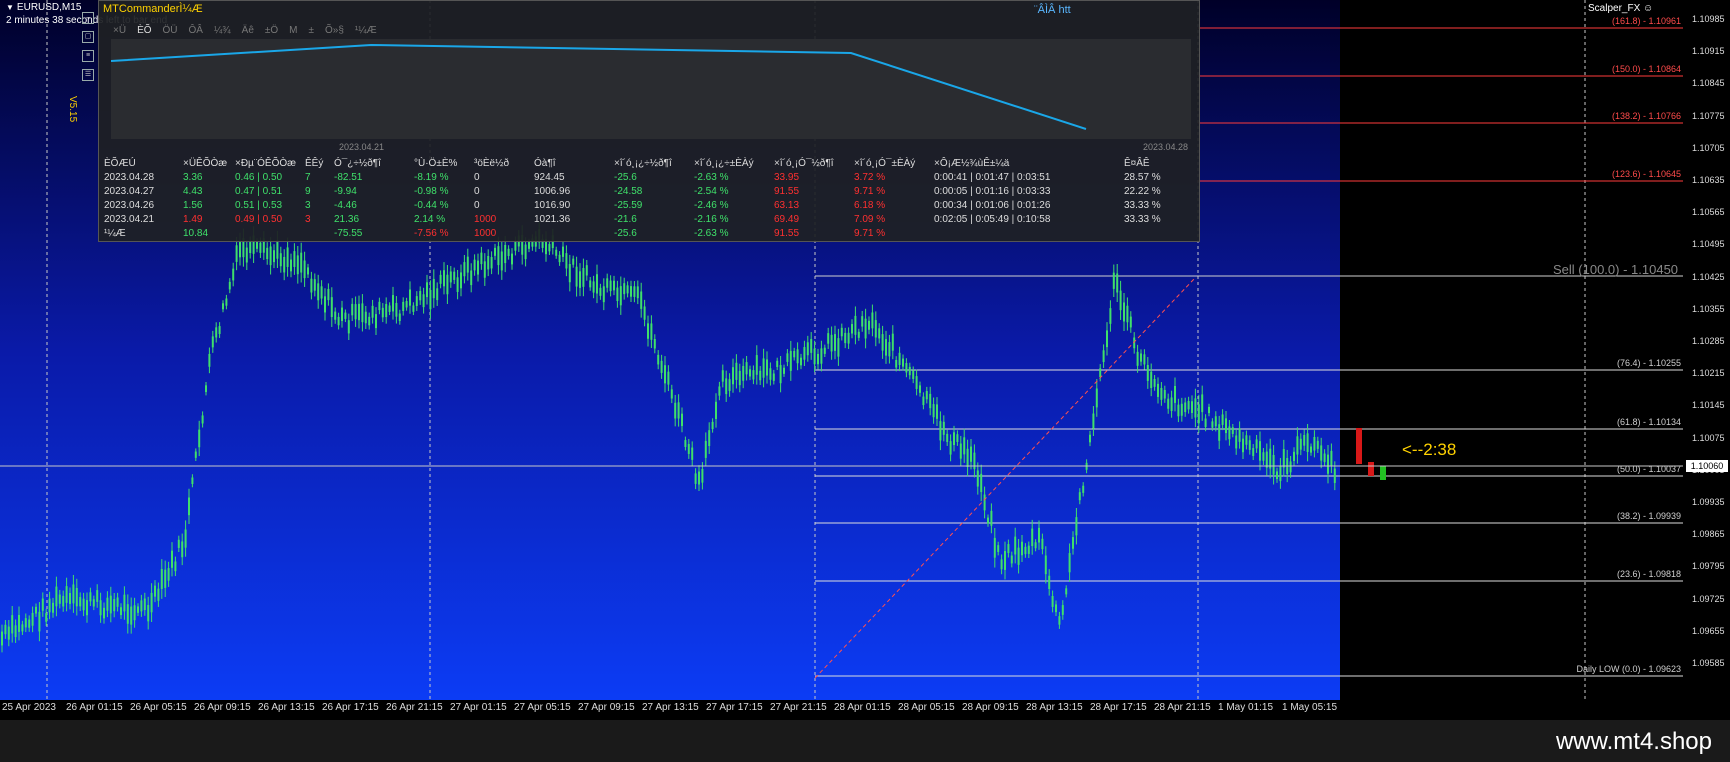 This screenshot has width=1730, height=762. What do you see at coordinates (1118, 707) in the screenshot?
I see `time-tick: 28 Apr 17:15` at bounding box center [1118, 707].